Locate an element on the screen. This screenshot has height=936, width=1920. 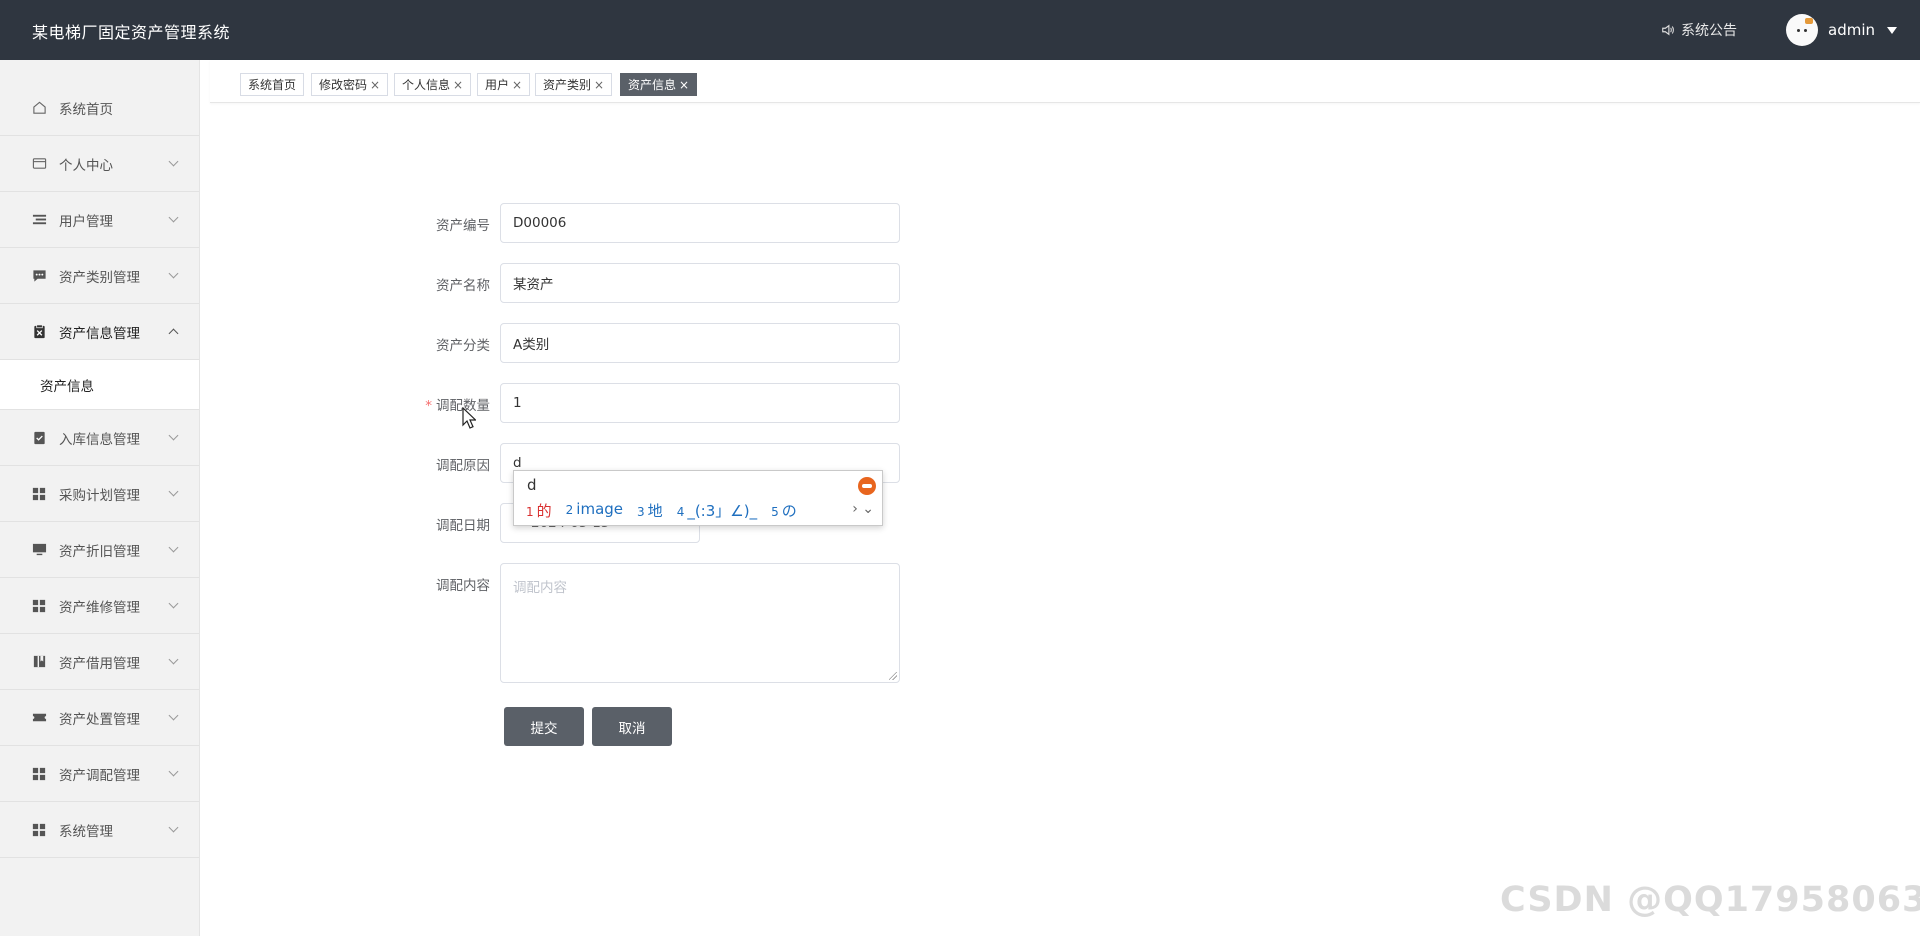
sidebar-item-user-management: 用户管理 is located at coordinates (99, 220).